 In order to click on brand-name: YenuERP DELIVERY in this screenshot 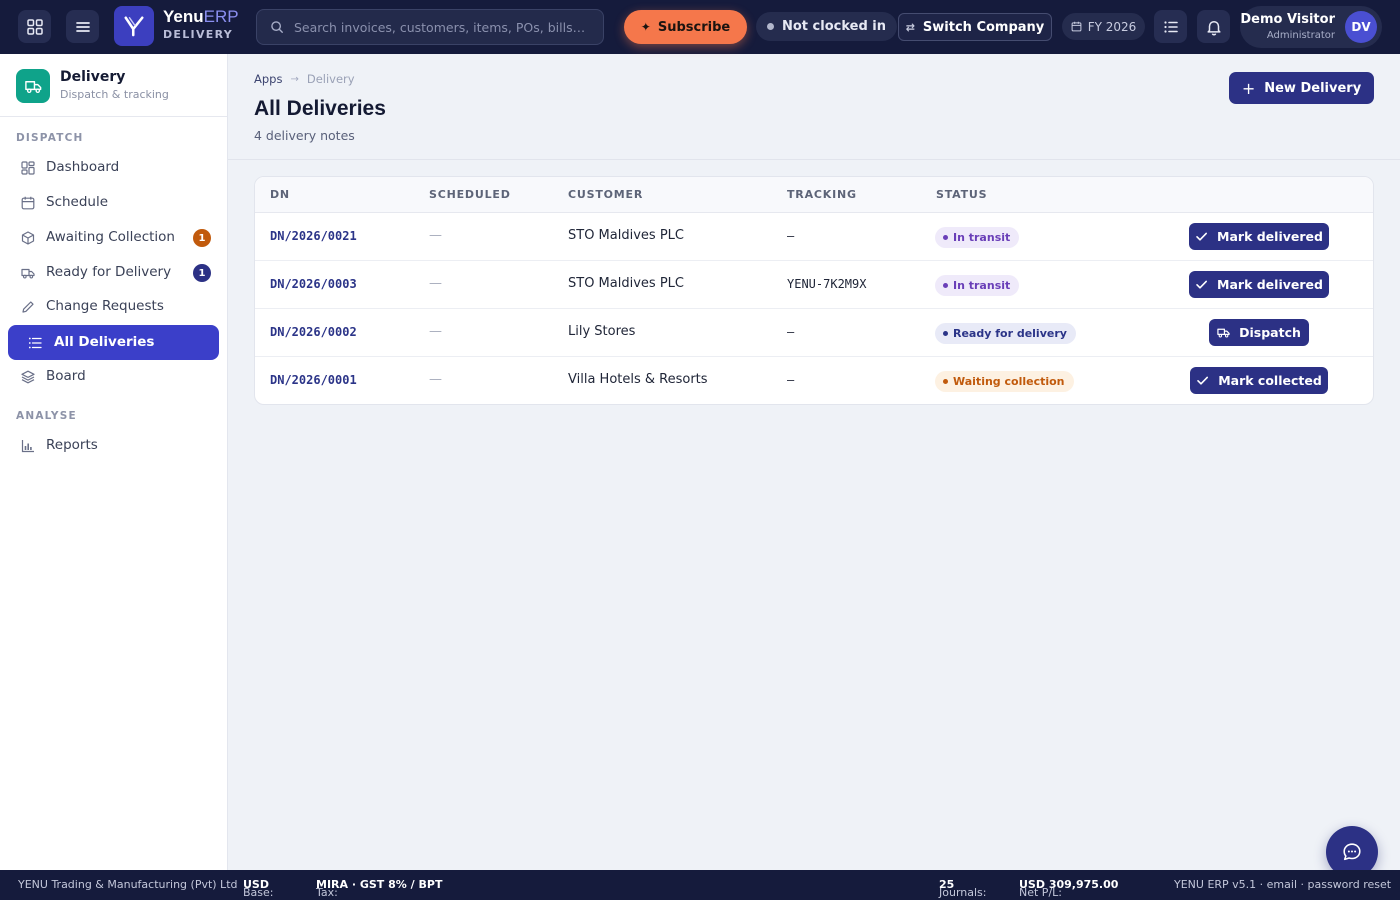, I will do `click(201, 24)`.